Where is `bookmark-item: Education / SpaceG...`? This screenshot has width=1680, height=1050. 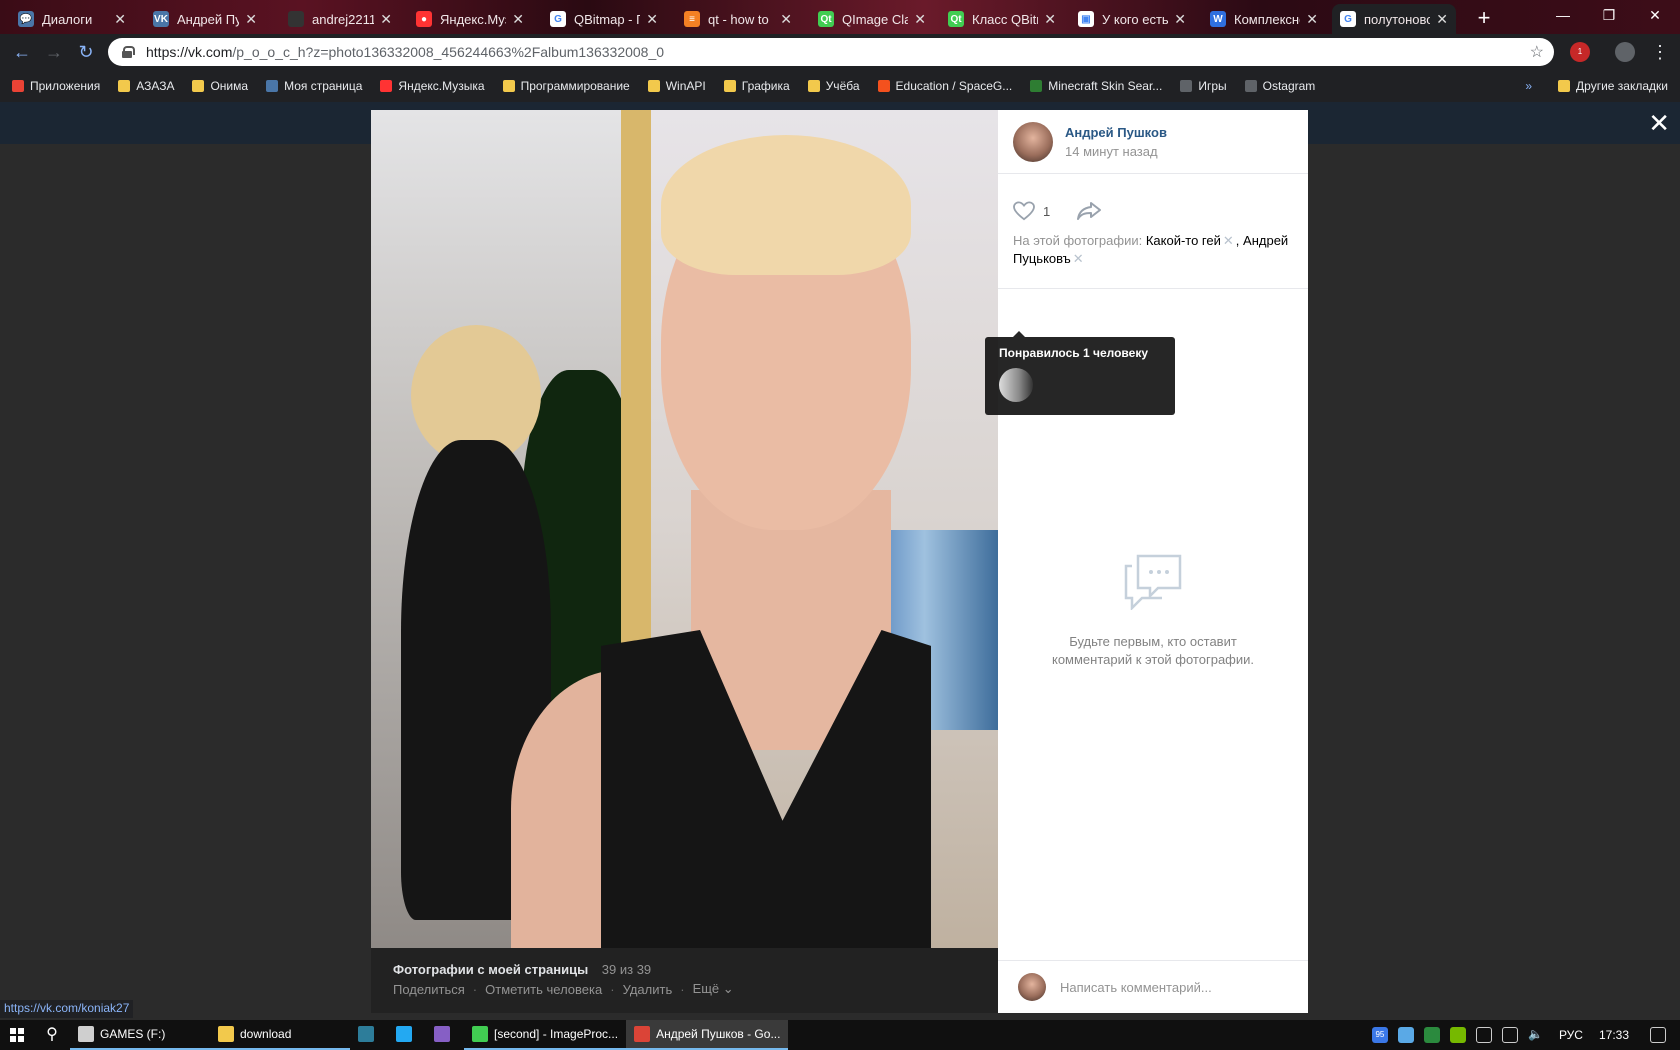
bookmark-item: Education / SpaceG... is located at coordinates (944, 86).